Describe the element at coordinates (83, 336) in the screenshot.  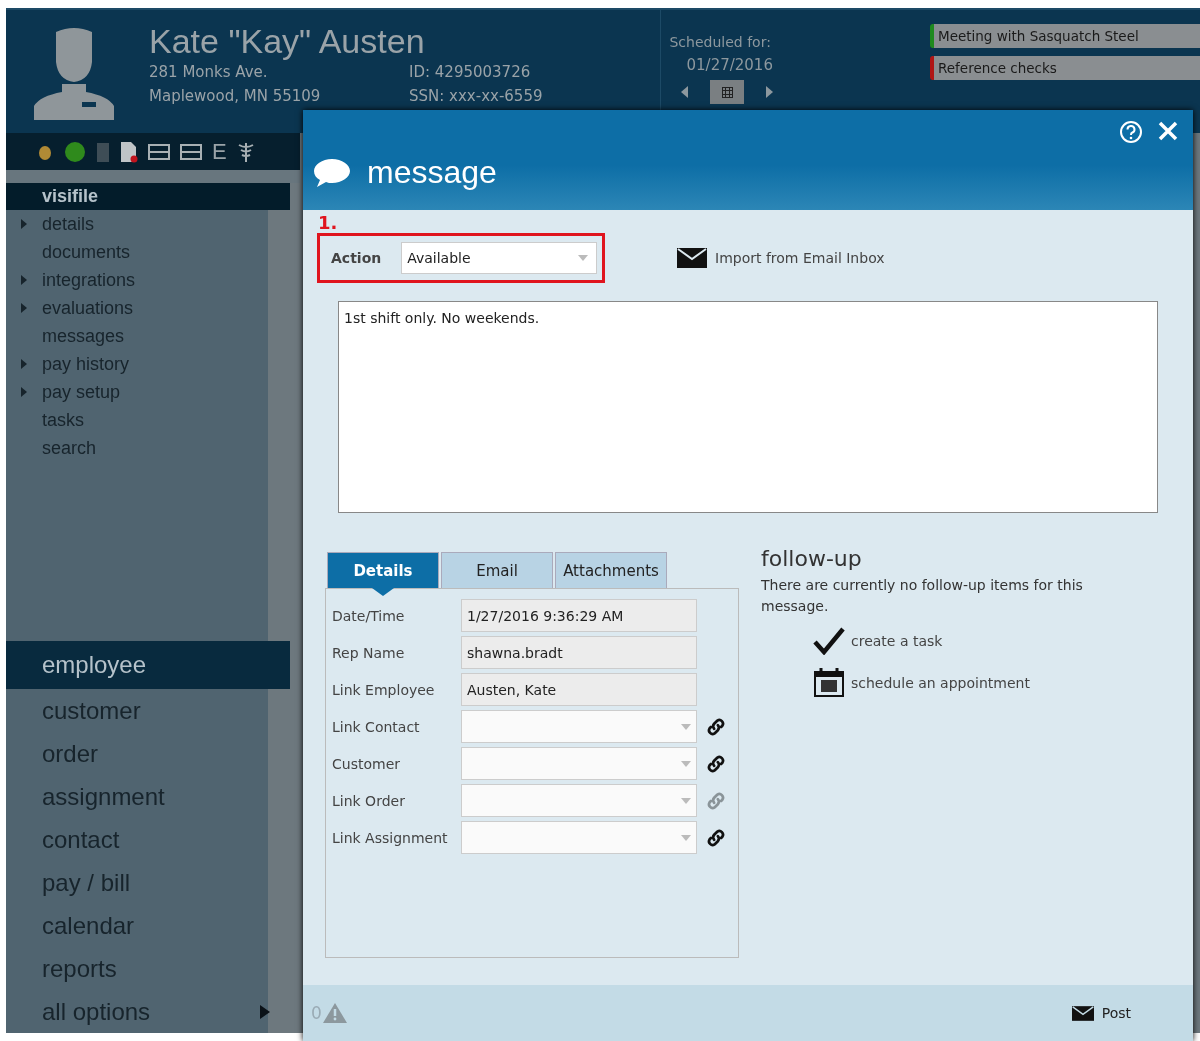
I see `sidebar-item: messages` at that location.